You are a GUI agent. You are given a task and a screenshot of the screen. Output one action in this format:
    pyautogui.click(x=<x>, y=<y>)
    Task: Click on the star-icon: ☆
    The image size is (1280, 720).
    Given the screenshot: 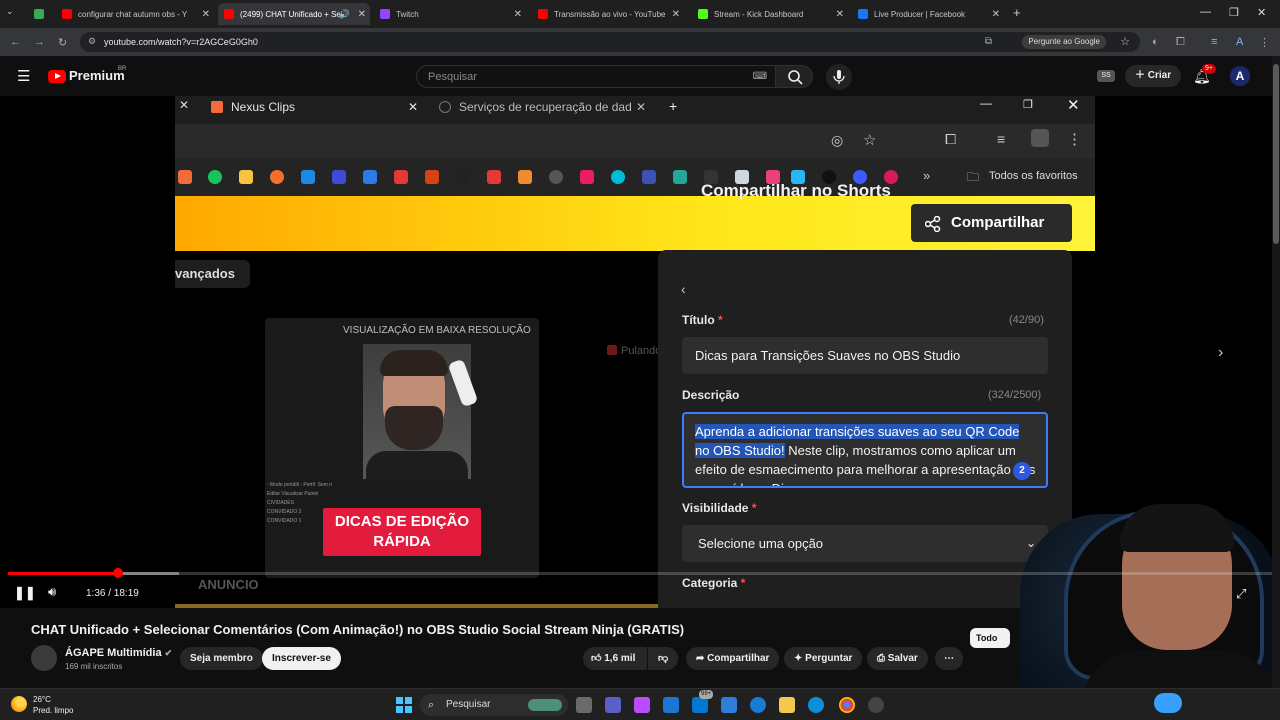 What is the action you would take?
    pyautogui.click(x=870, y=140)
    